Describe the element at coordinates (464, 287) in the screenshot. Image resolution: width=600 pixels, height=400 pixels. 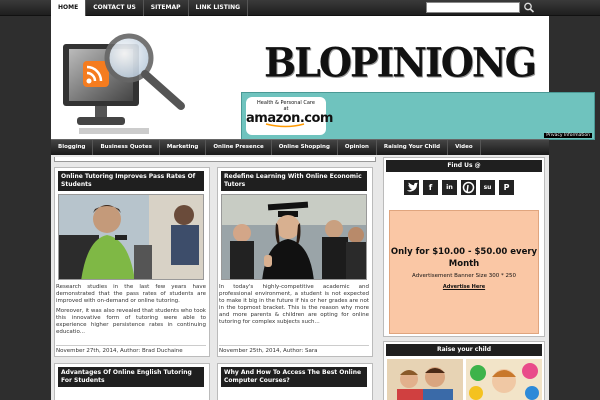
I see `advertise-here-link: Advertise Here` at that location.